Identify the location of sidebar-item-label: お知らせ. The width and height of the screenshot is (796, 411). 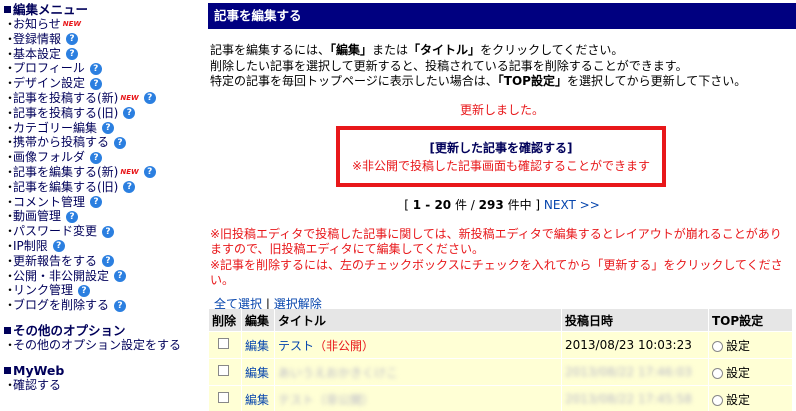
(37, 24).